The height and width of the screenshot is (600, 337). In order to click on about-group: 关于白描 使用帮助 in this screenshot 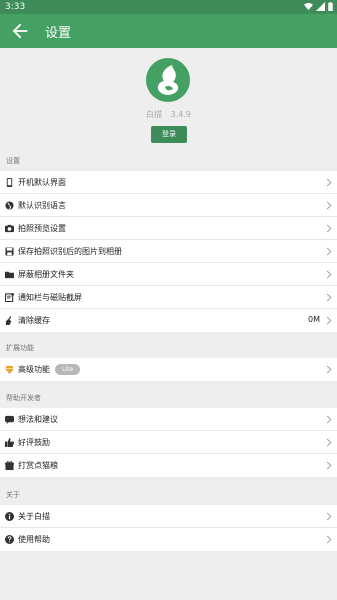, I will do `click(168, 528)`.